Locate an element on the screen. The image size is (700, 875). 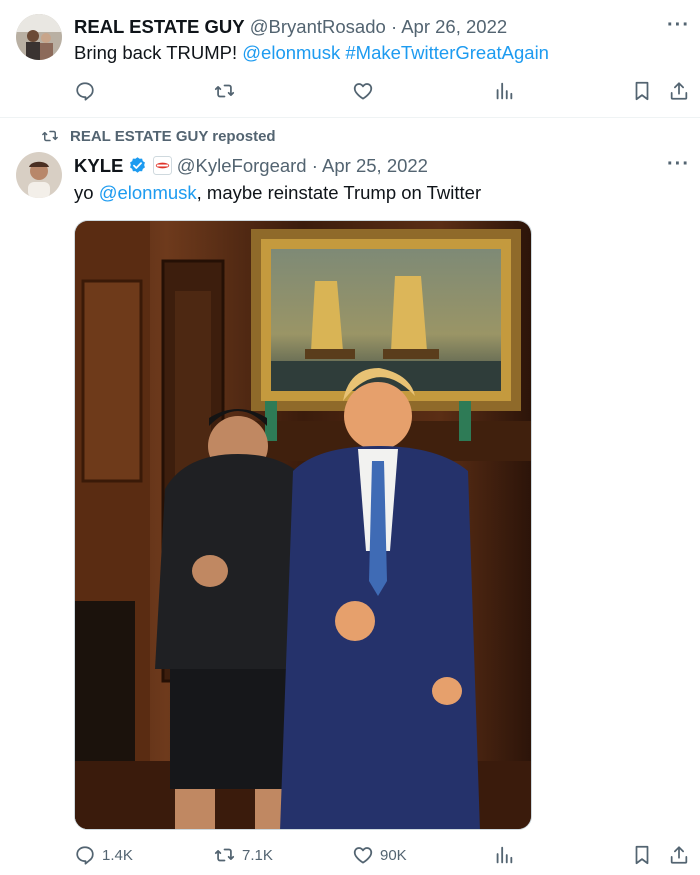
affiliate-badge-icon is located at coordinates (162, 165).